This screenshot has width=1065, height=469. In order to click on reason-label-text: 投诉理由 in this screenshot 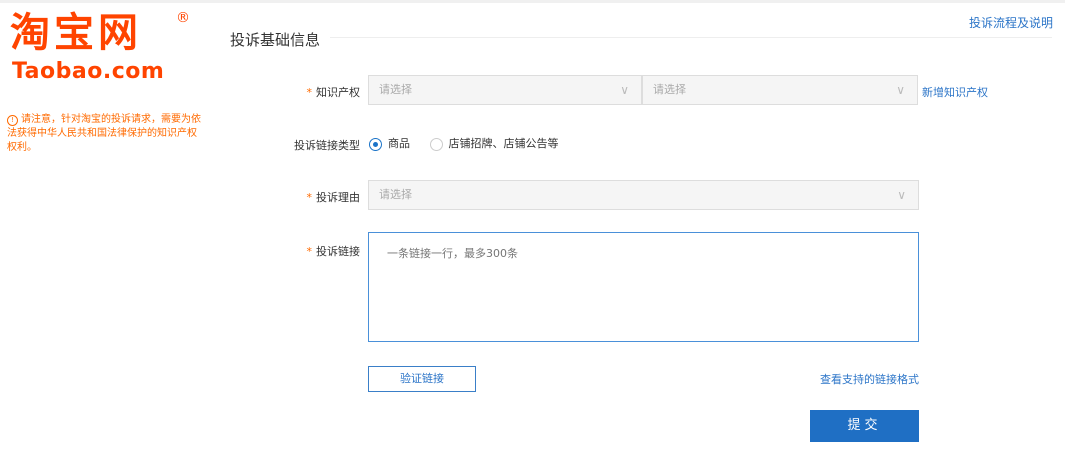, I will do `click(338, 197)`.